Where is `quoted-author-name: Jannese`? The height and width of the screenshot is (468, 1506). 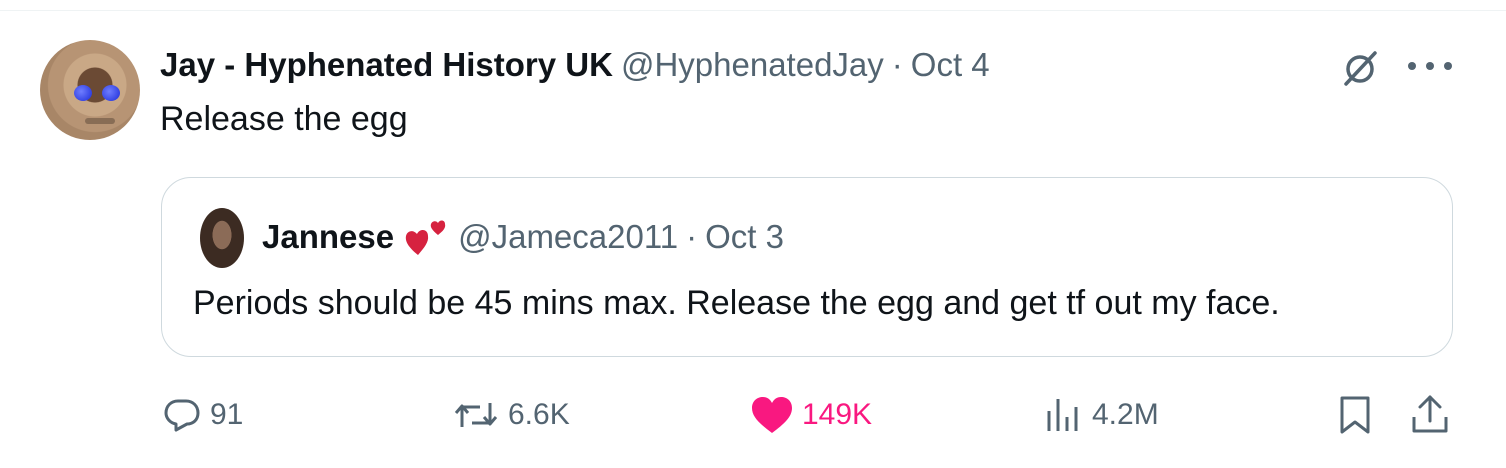
quoted-author-name: Jannese is located at coordinates (328, 237).